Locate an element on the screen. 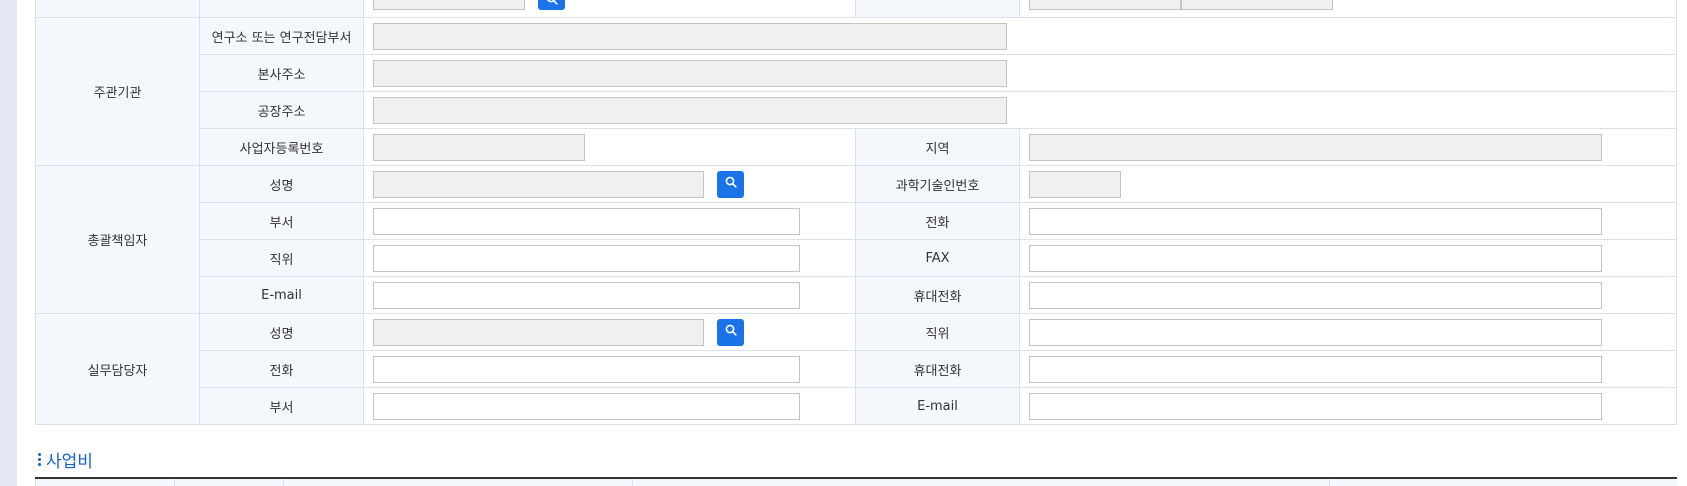 The image size is (1687, 486). hq-address-field is located at coordinates (690, 73).